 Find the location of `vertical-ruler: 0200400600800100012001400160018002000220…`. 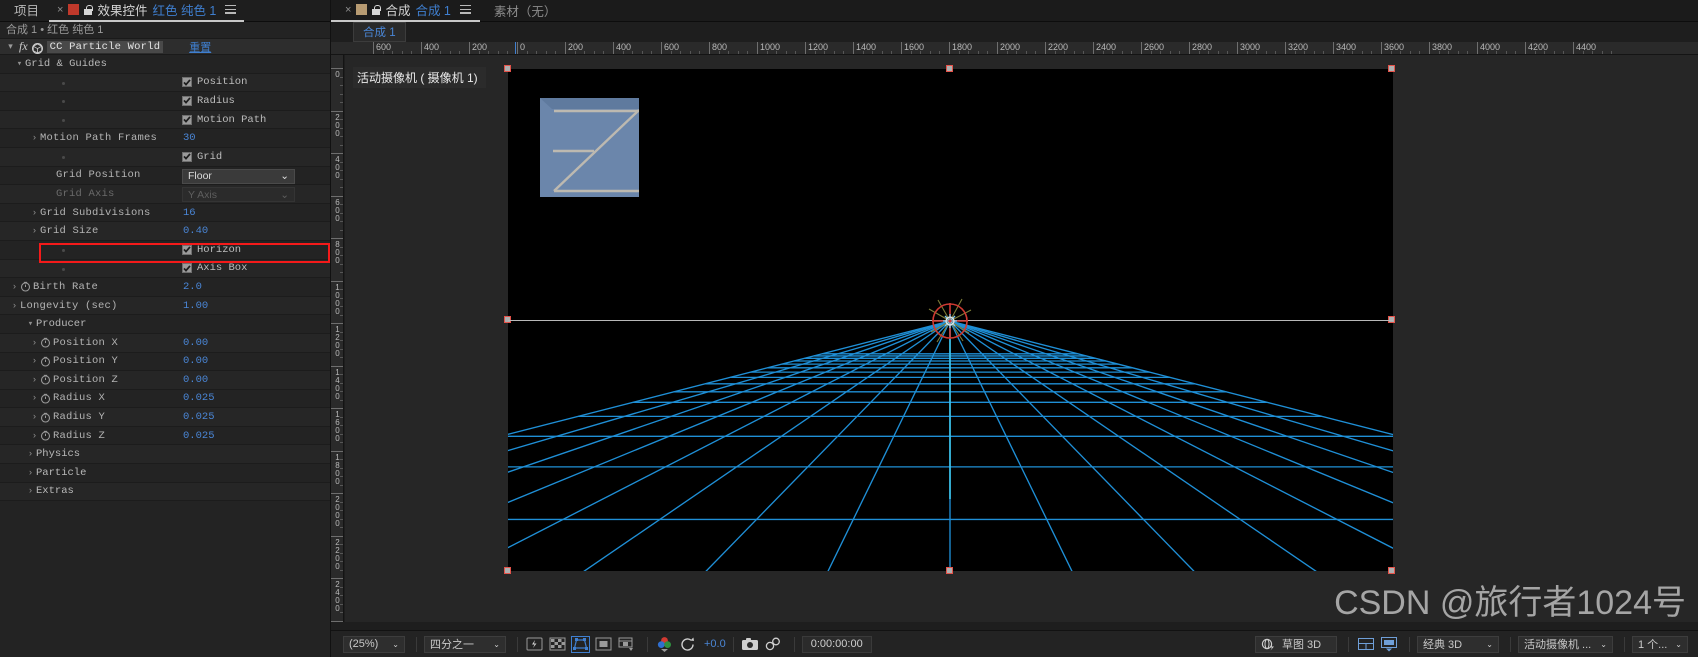

vertical-ruler: 0200400600800100012001400160018002000220… is located at coordinates (337, 338).